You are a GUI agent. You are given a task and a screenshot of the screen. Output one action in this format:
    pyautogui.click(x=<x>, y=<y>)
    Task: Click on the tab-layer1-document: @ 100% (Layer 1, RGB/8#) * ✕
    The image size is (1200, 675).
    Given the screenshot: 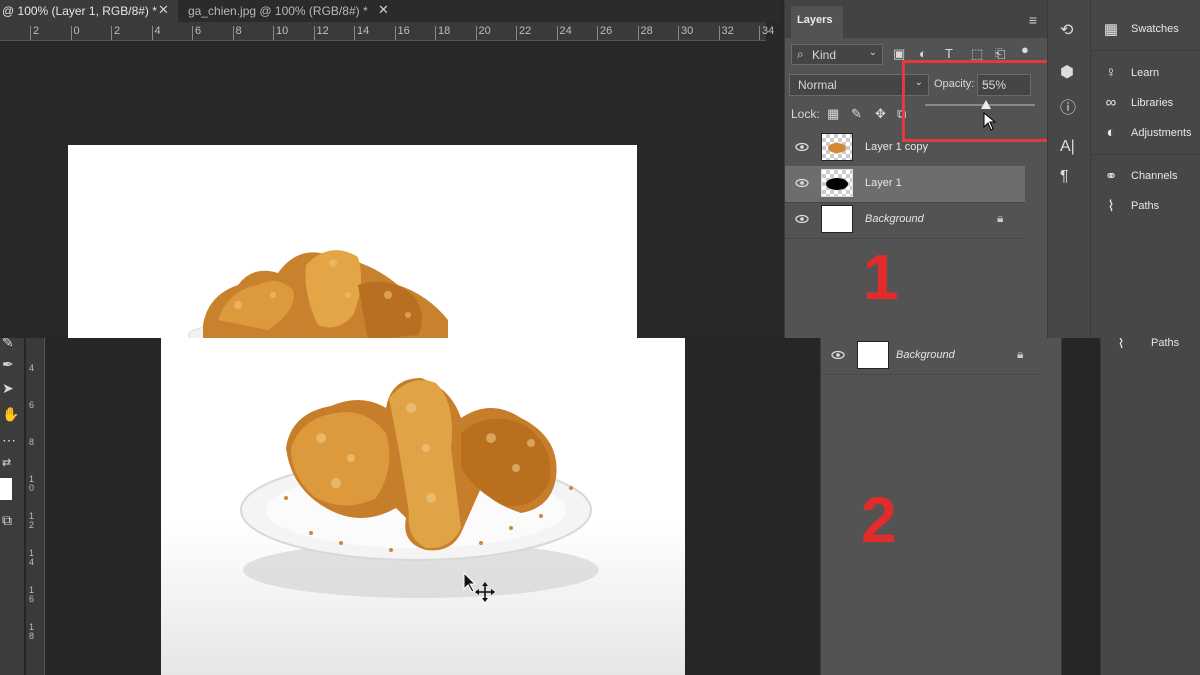 What is the action you would take?
    pyautogui.click(x=89, y=11)
    